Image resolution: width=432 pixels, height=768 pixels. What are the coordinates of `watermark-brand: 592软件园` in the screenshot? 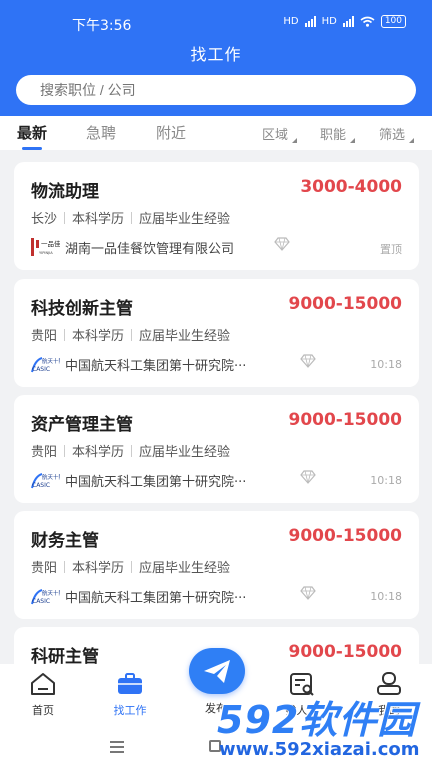 It's located at (317, 720).